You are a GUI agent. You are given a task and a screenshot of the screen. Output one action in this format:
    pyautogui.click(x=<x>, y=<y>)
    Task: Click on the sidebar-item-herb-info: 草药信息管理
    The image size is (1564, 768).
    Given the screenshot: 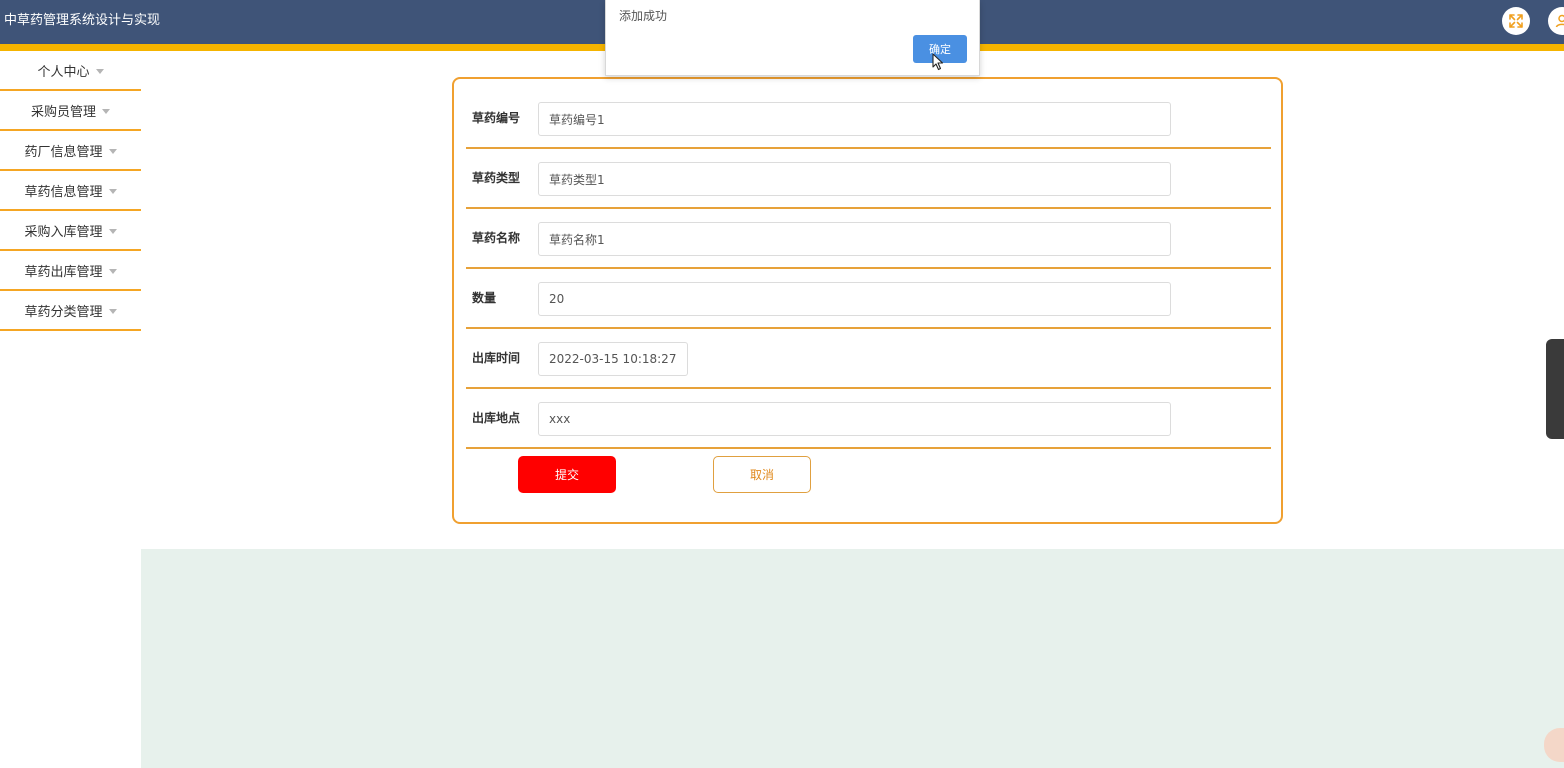 What is the action you would take?
    pyautogui.click(x=70, y=191)
    